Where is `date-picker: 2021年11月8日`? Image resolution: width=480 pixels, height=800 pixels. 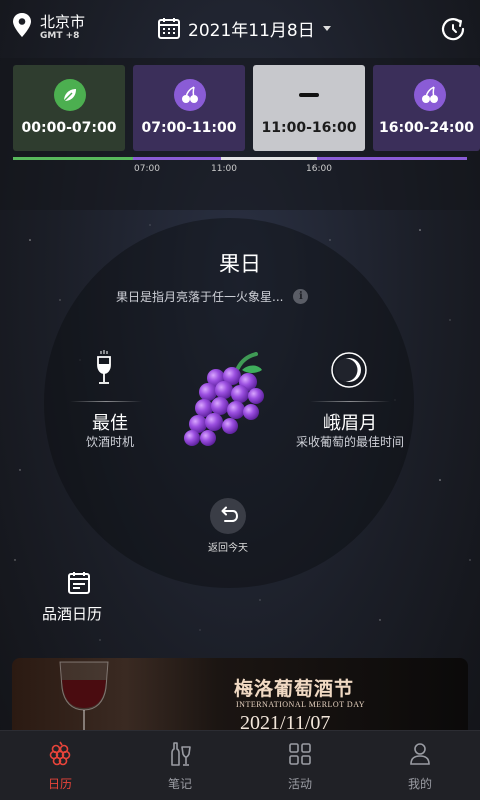 date-picker: 2021年11月8日 is located at coordinates (244, 28).